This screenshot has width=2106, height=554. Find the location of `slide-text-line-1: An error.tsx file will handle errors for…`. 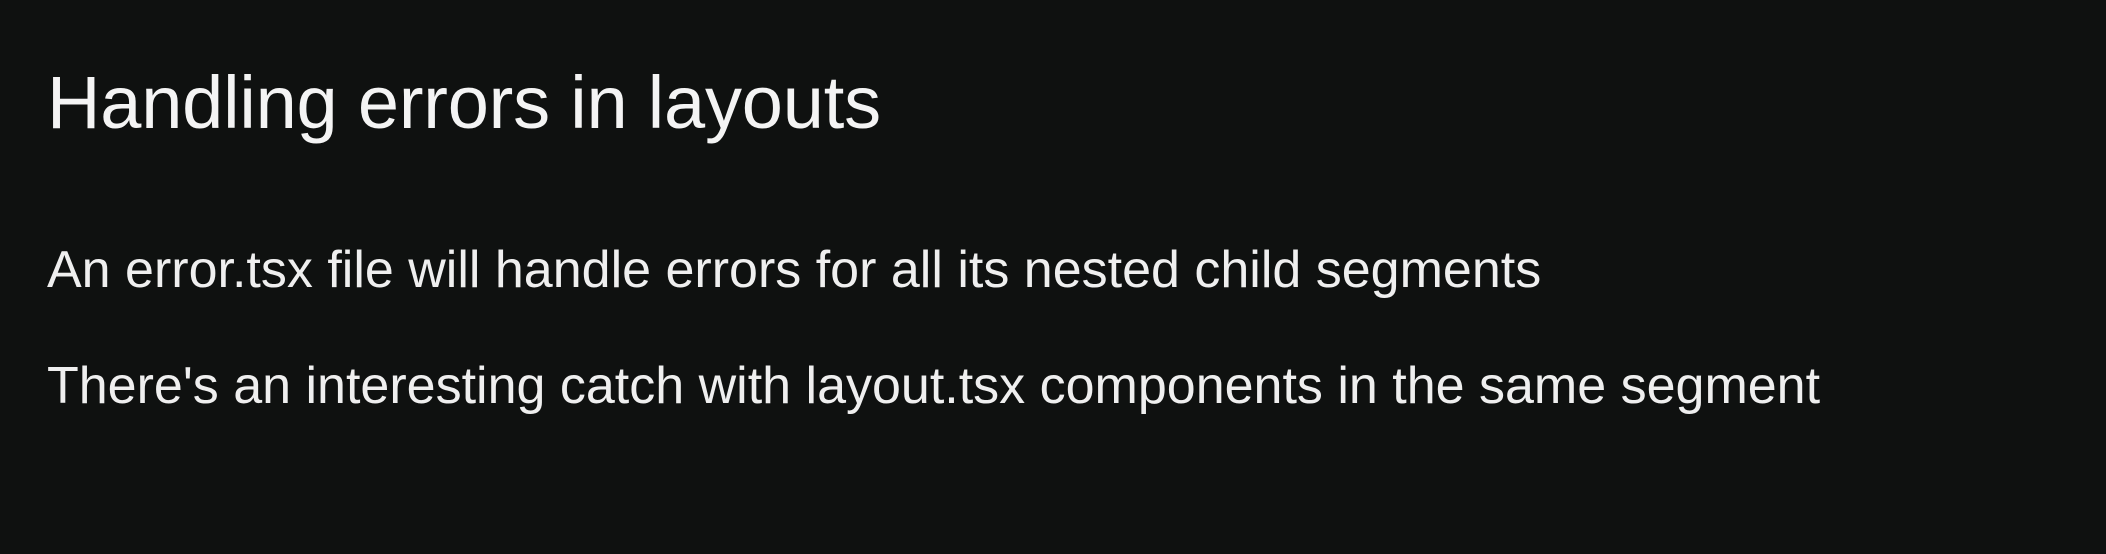

slide-text-line-1: An error.tsx file will handle errors for… is located at coordinates (794, 270).